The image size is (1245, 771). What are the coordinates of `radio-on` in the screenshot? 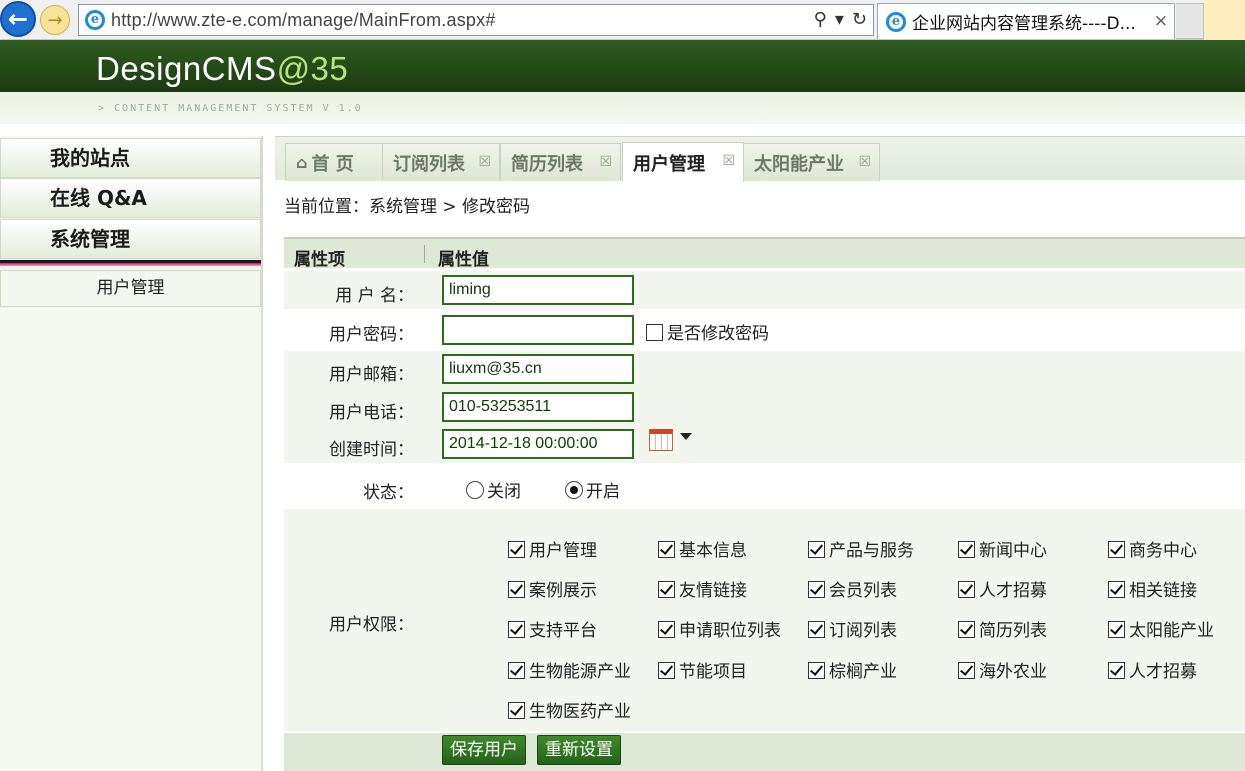 It's located at (574, 490).